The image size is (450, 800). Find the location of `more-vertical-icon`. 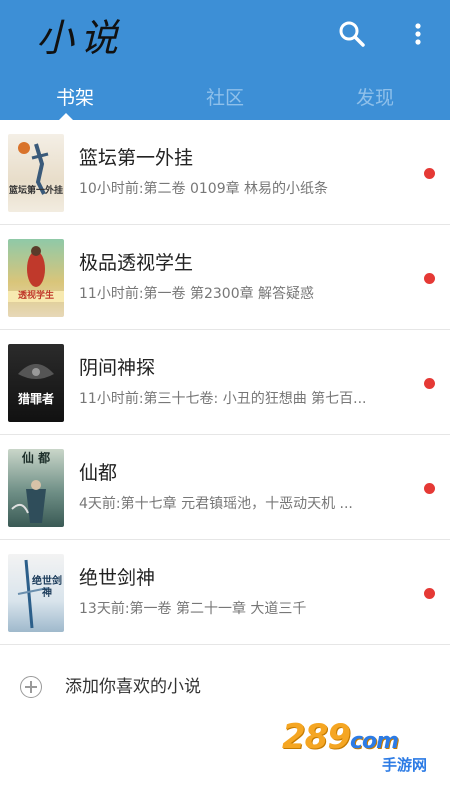

more-vertical-icon is located at coordinates (418, 34).